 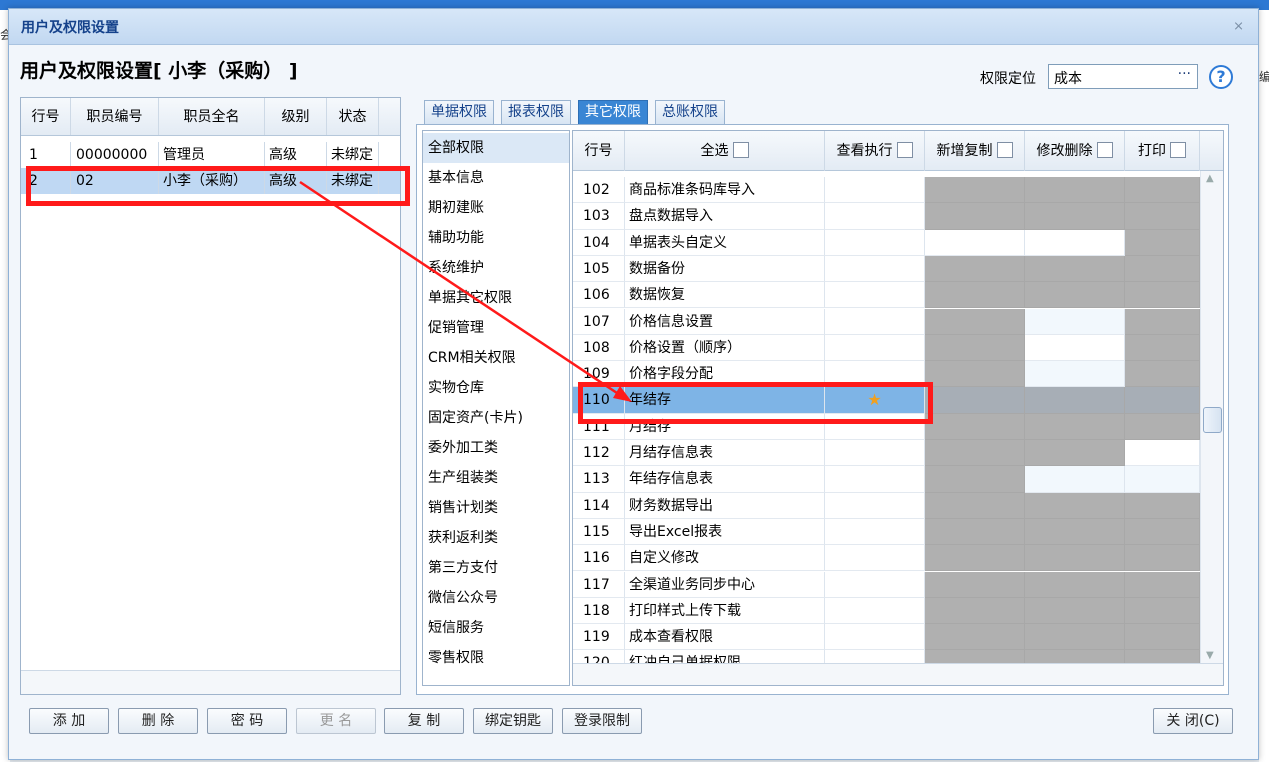 I want to click on table-row-selected: 110 年结存 ★, so click(x=886, y=400).